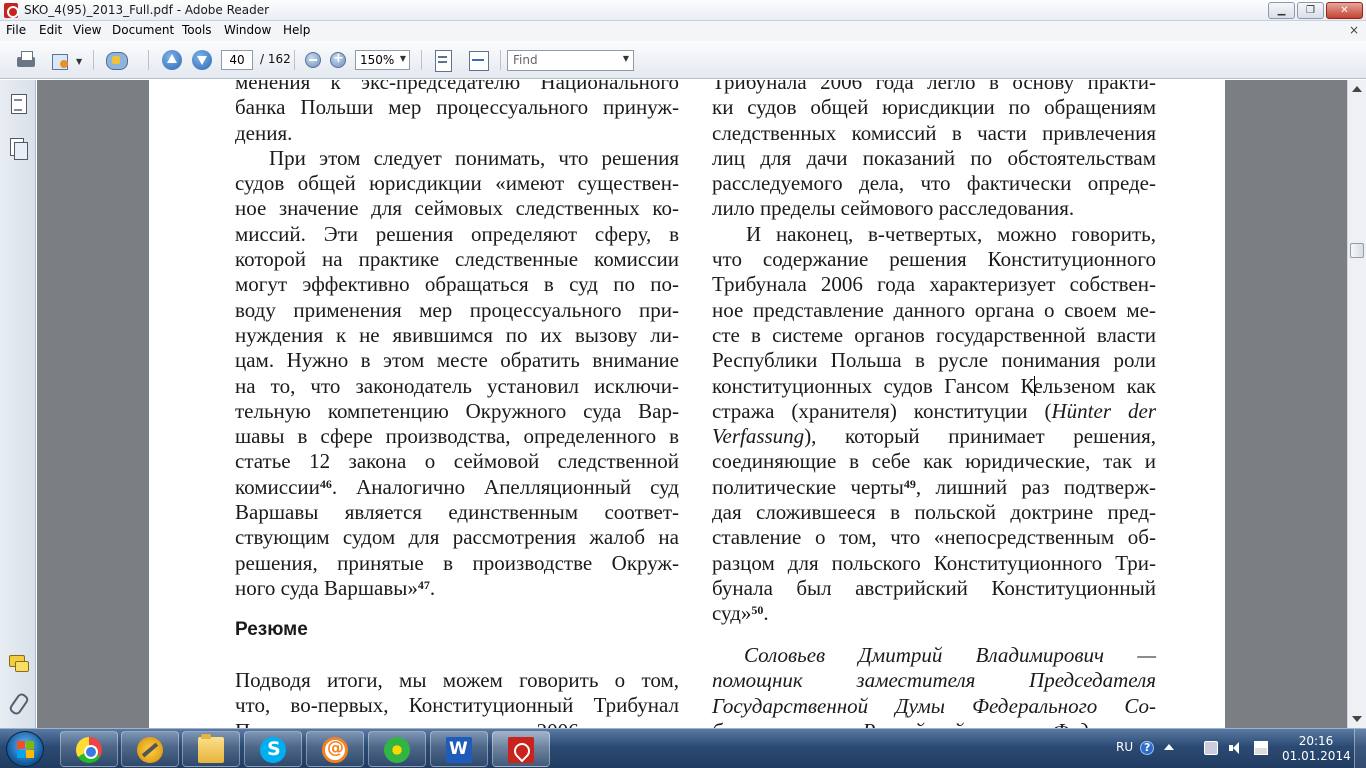 The image size is (1366, 768). Describe the element at coordinates (757, 610) in the screenshot. I see `footnote-ref: 50` at that location.